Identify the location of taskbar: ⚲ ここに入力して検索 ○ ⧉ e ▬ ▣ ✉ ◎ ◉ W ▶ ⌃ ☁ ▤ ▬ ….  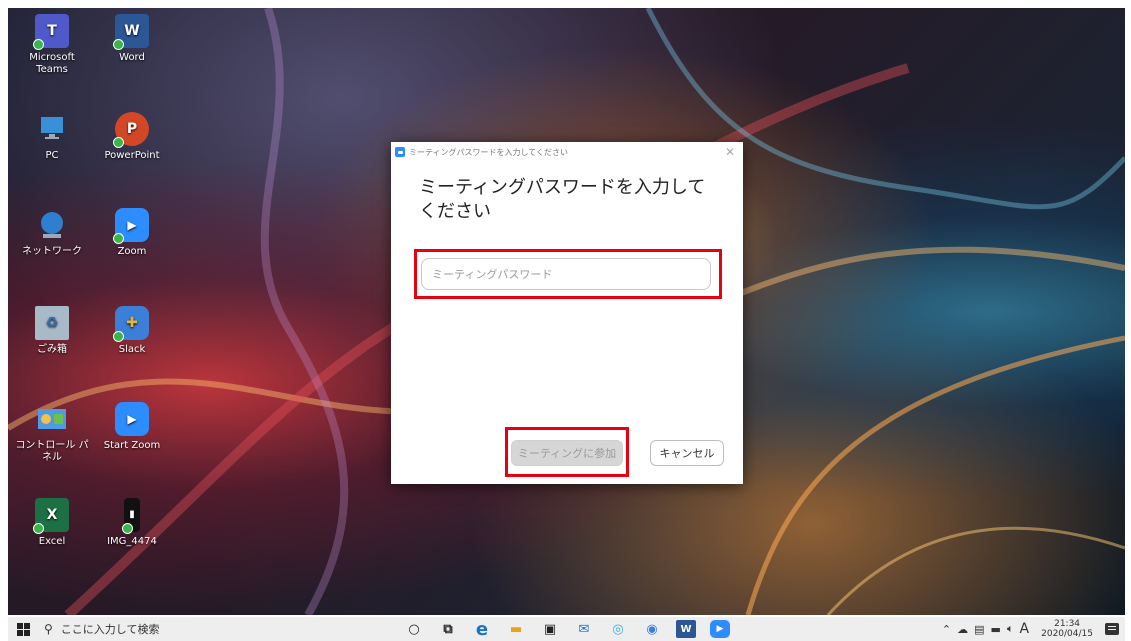
(566, 629).